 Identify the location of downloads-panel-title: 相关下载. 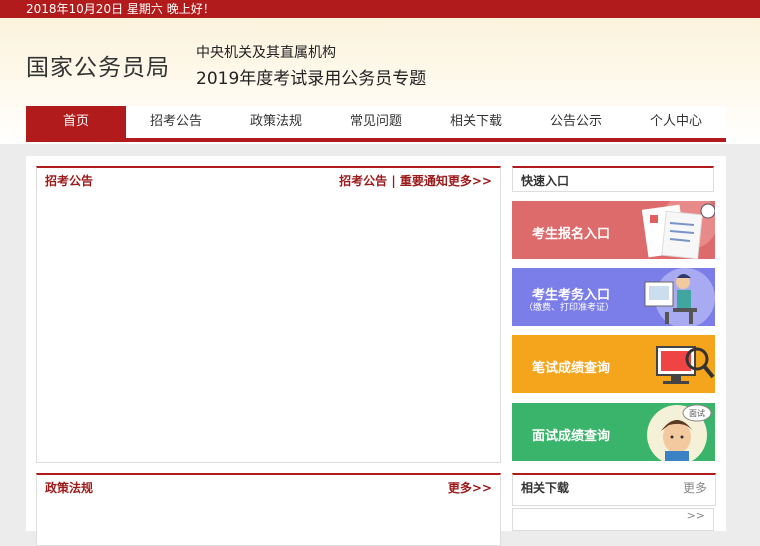
(545, 488).